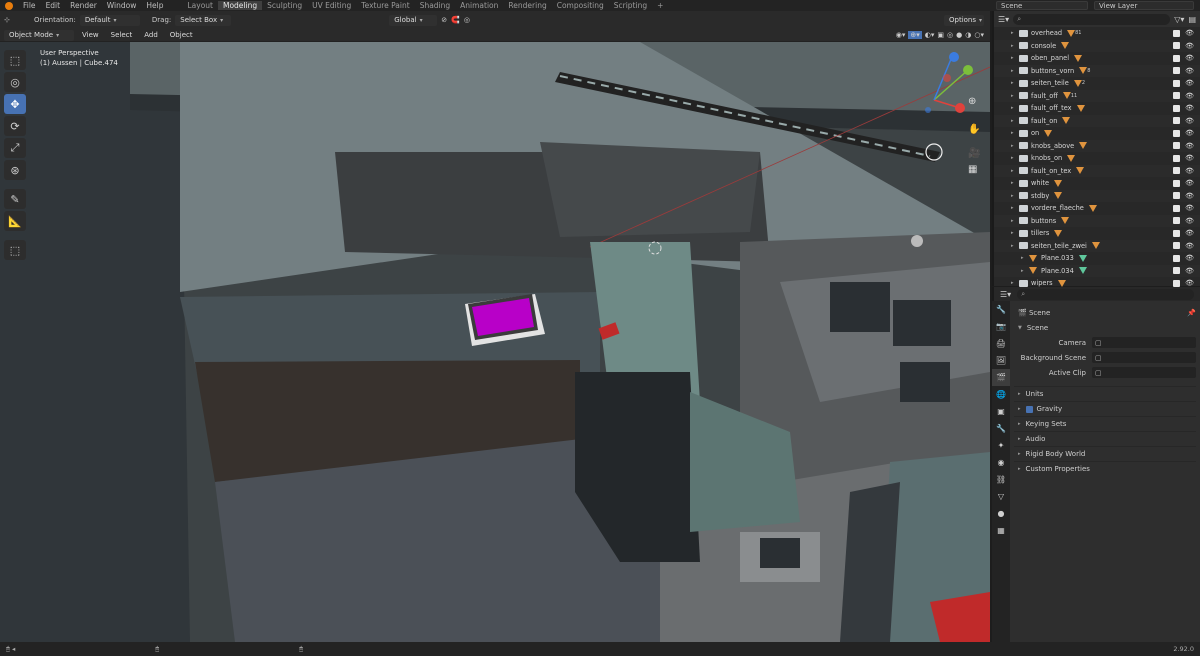 The image size is (1200, 656). Describe the element at coordinates (331, 5) in the screenshot. I see `workspace-tab-uv-editing: UV Editing` at that location.